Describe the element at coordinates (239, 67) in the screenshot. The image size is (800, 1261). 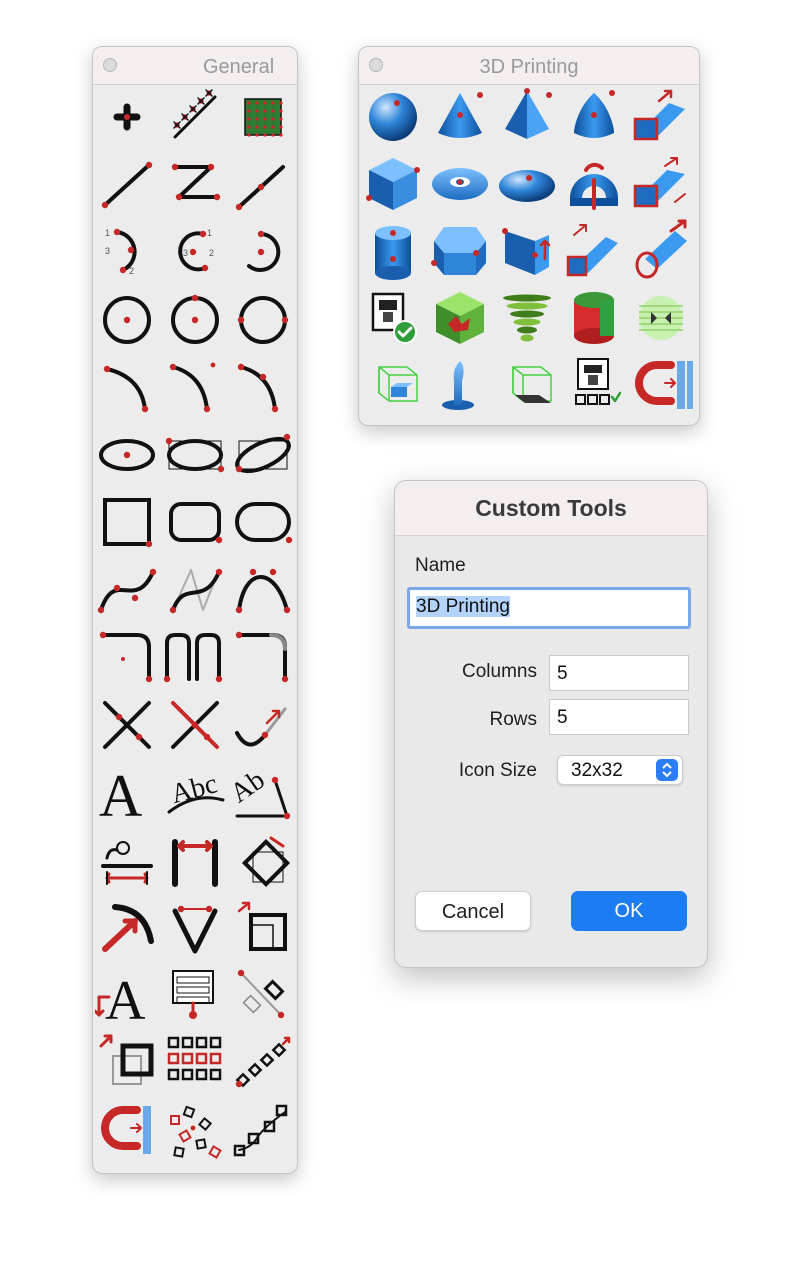
I see `palette-title: General` at that location.